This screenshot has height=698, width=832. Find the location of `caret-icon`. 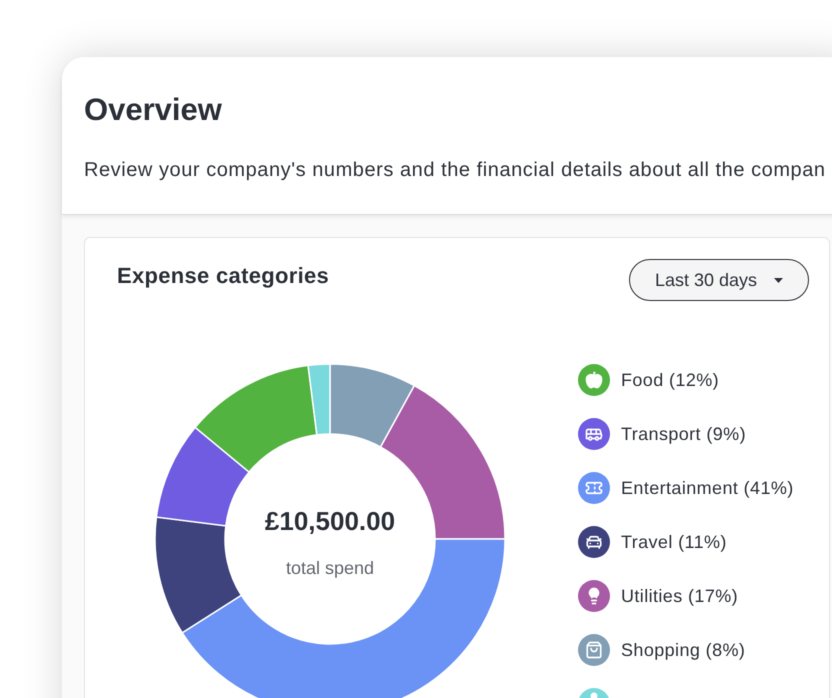

caret-icon is located at coordinates (779, 280).